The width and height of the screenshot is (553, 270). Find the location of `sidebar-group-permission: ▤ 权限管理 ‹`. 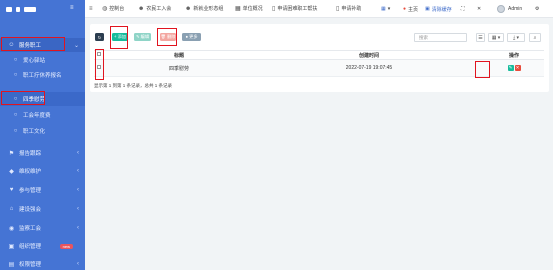

sidebar-group-permission: ▤ 权限管理 ‹ is located at coordinates (42, 263).